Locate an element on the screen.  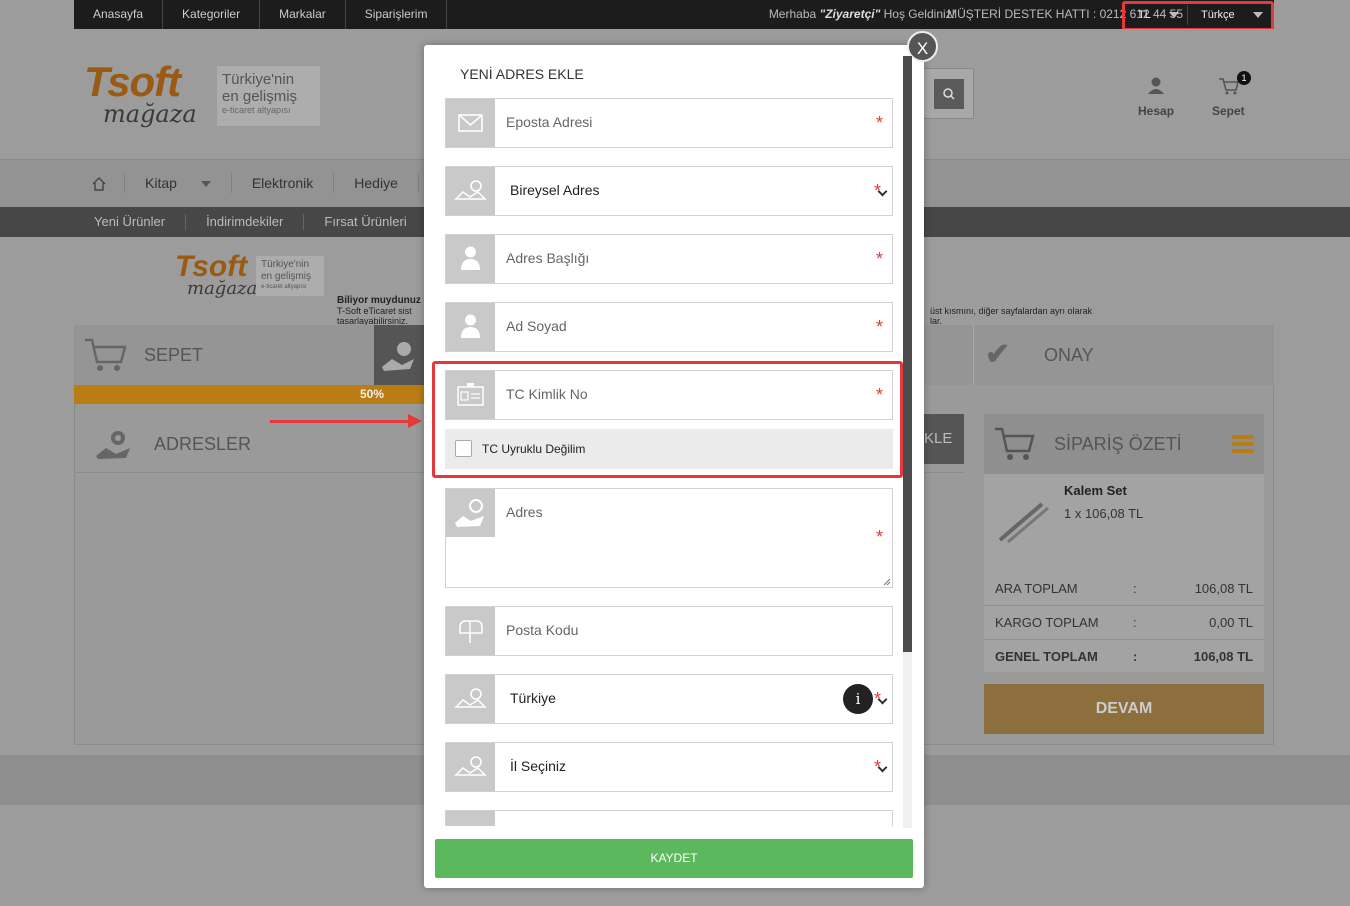
resize-handle-icon is located at coordinates (887, 582).